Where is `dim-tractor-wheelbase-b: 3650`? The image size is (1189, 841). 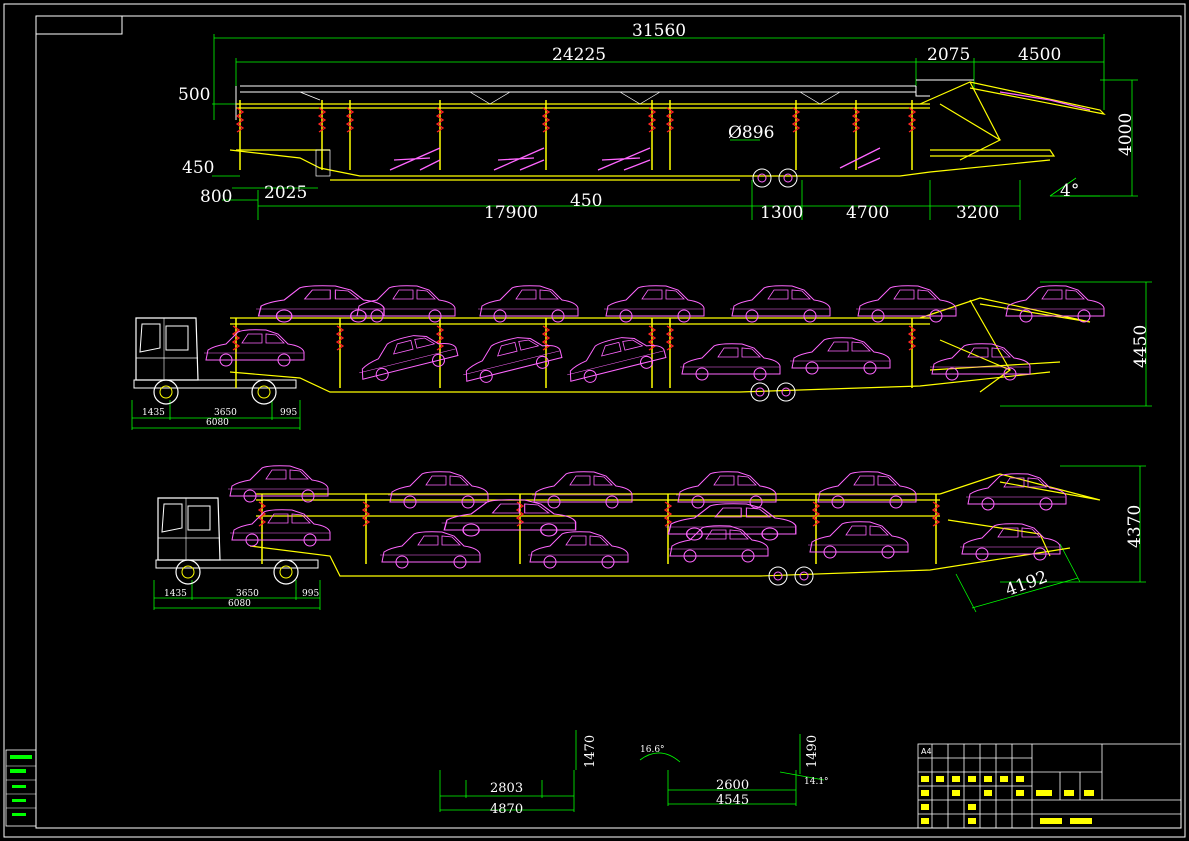
dim-tractor-wheelbase-b: 3650 is located at coordinates (247, 594).